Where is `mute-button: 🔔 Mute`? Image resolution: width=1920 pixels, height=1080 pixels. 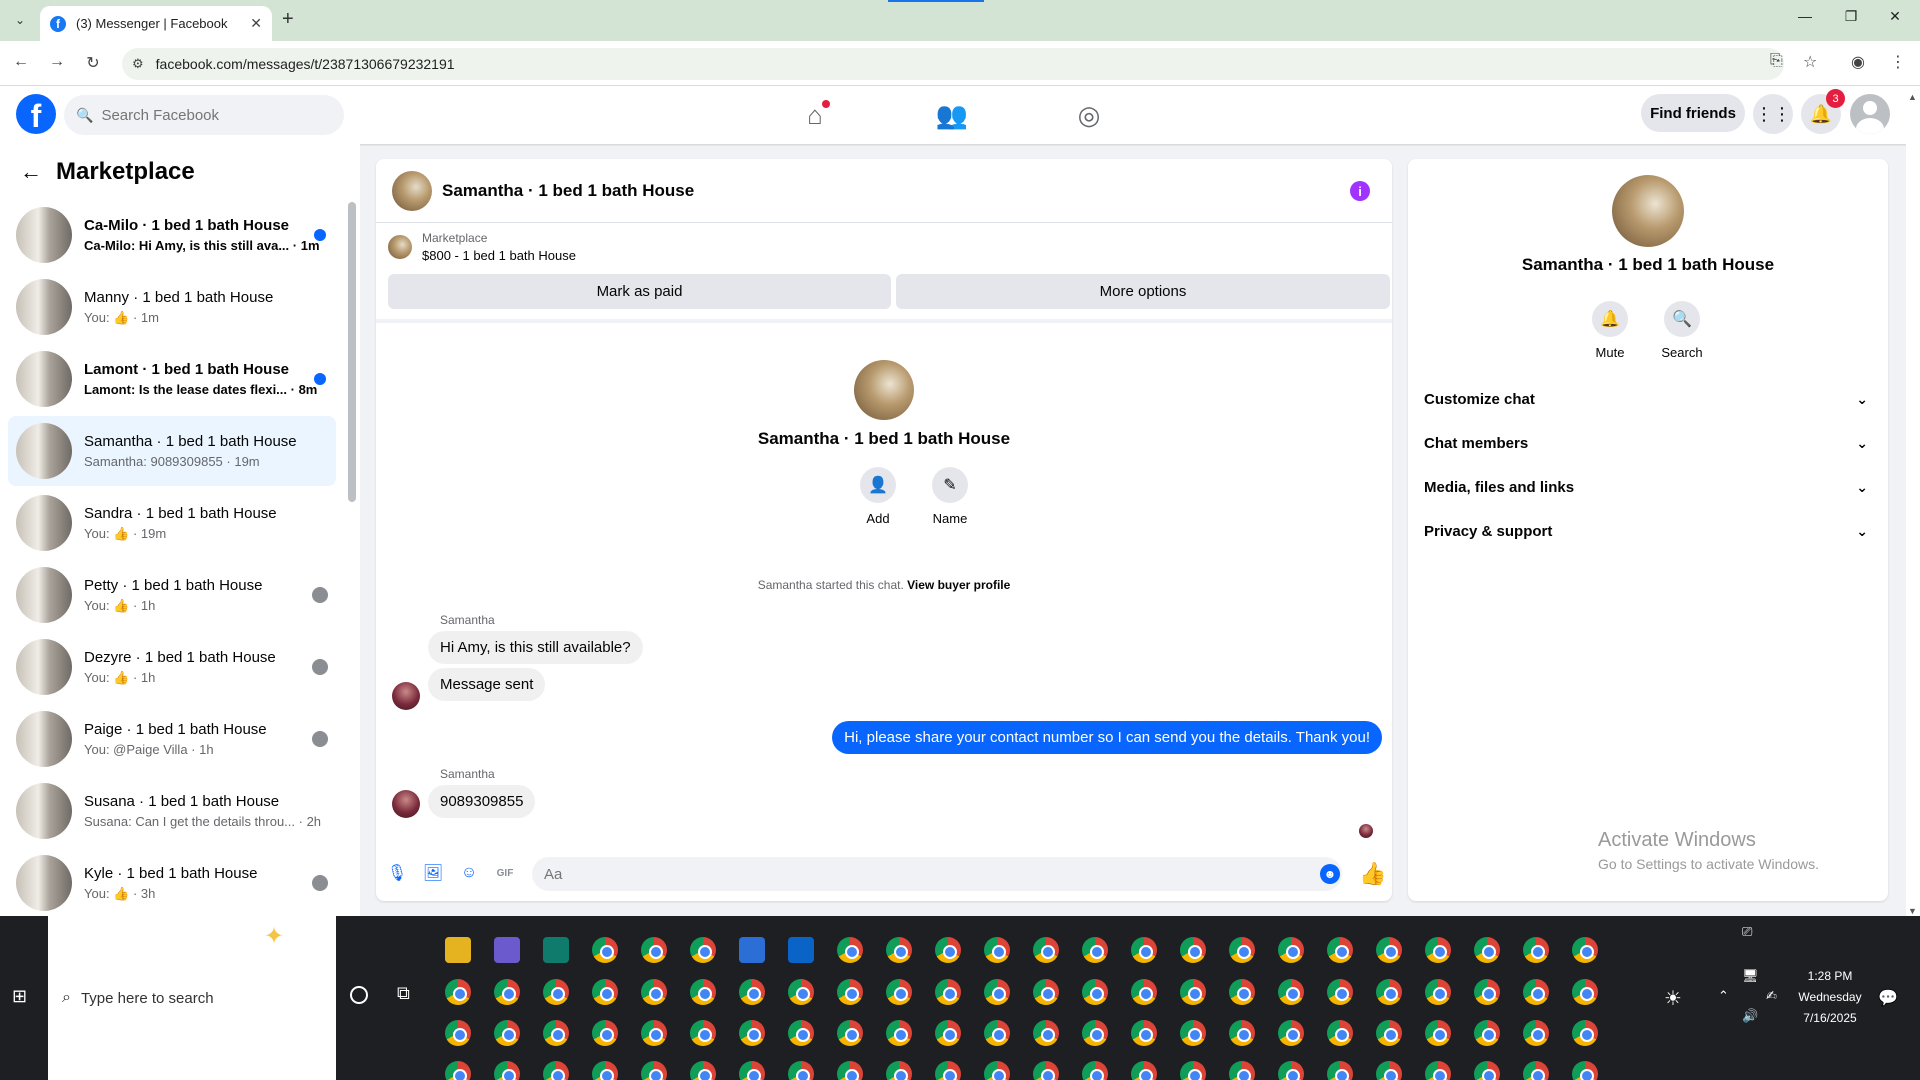
mute-button: 🔔 Mute is located at coordinates (1610, 330).